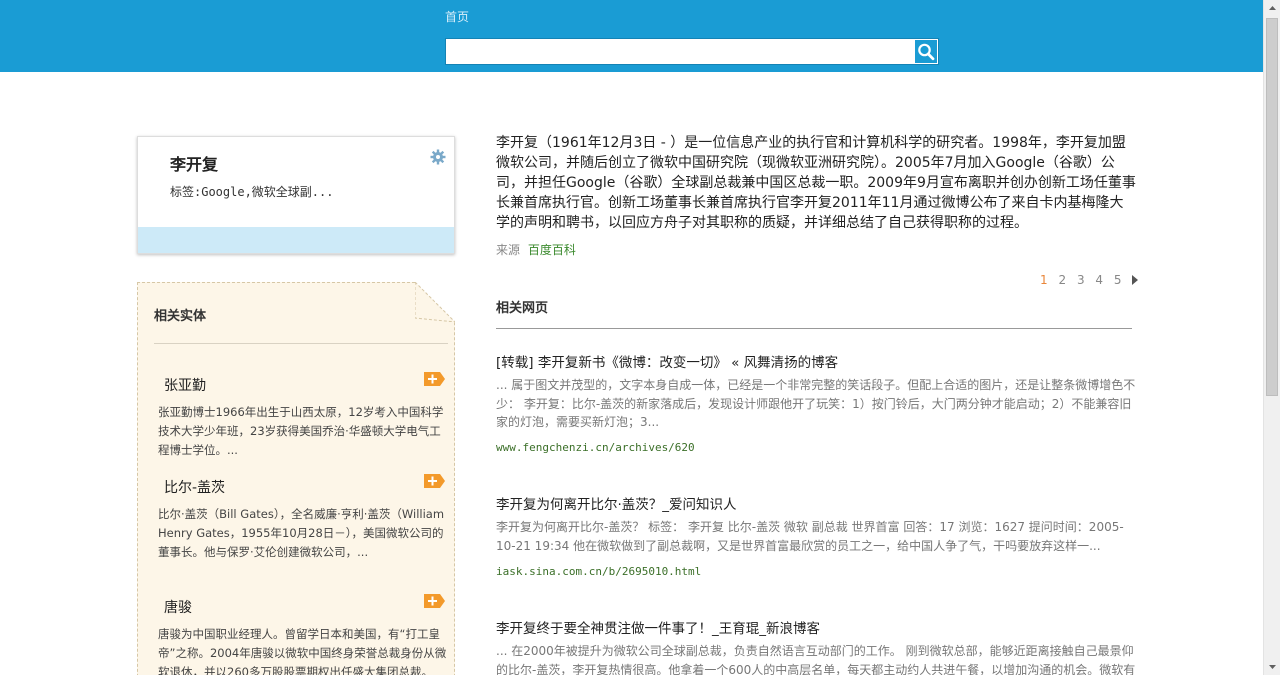  Describe the element at coordinates (658, 627) in the screenshot. I see `result-title-link: 李开复终于要全神贯注做一件事了！_王育琨_新浪博客` at that location.